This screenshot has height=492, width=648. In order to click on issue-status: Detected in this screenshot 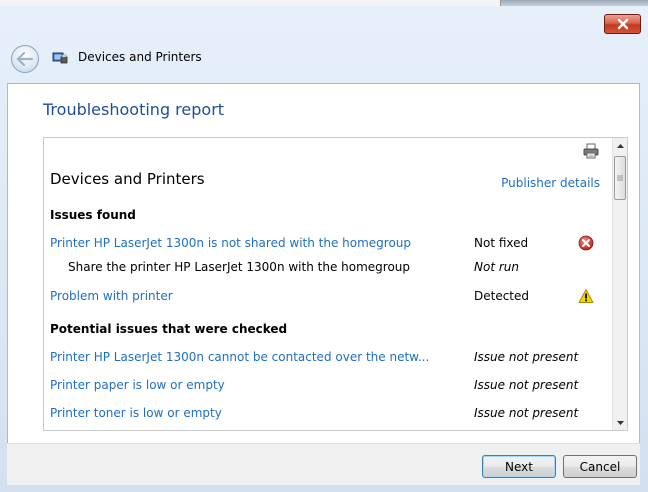, I will do `click(502, 296)`.